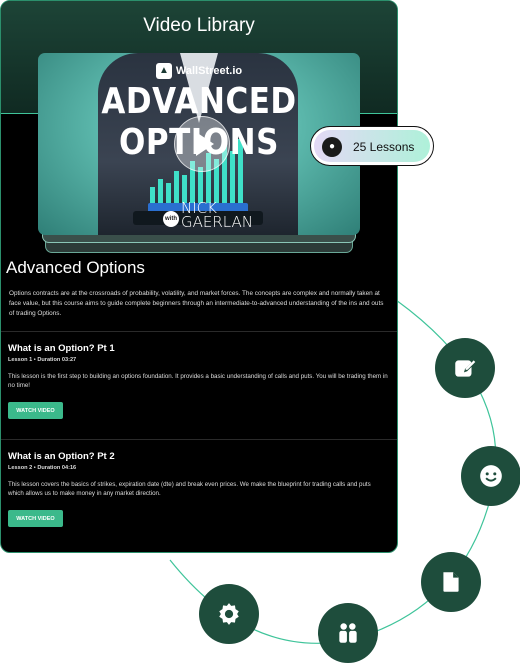 The image size is (520, 664). I want to click on lesson-meta: Lesson 2 • Duration 04:16, so click(42, 468).